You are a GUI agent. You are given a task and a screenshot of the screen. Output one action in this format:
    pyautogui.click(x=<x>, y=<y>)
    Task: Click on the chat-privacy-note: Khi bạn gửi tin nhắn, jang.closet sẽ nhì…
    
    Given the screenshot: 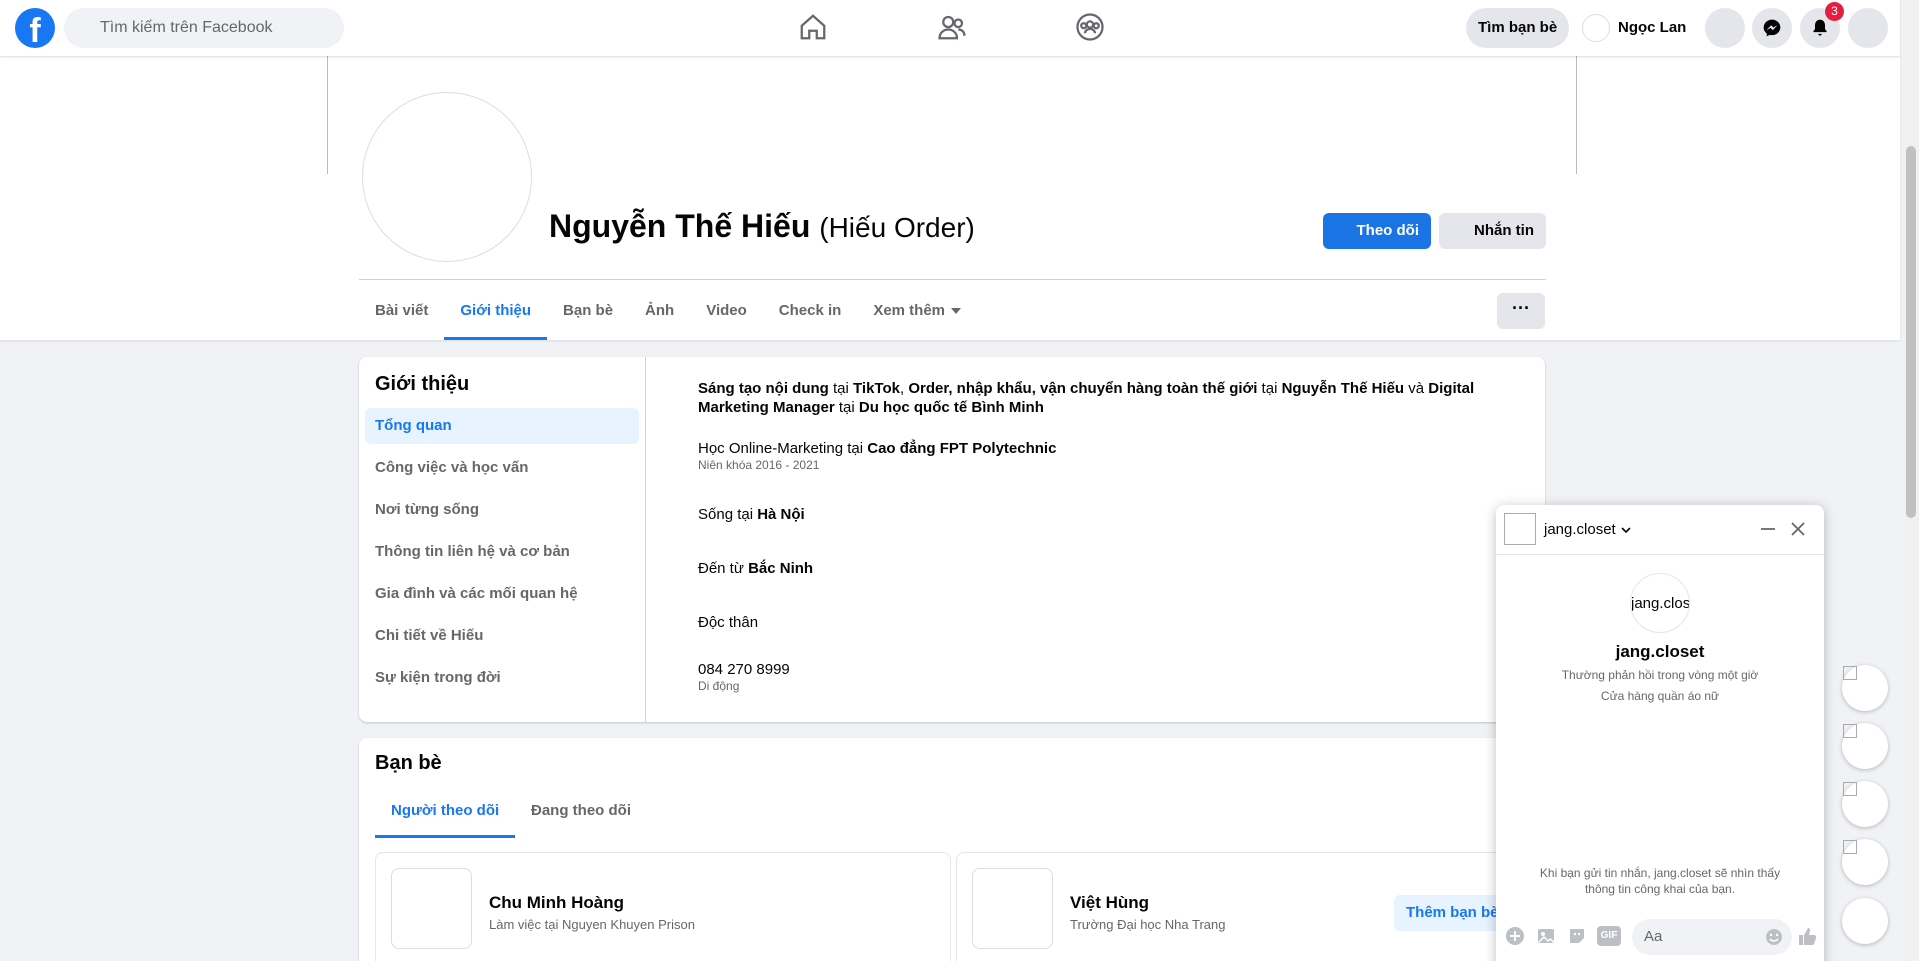 What is the action you would take?
    pyautogui.click(x=1660, y=881)
    